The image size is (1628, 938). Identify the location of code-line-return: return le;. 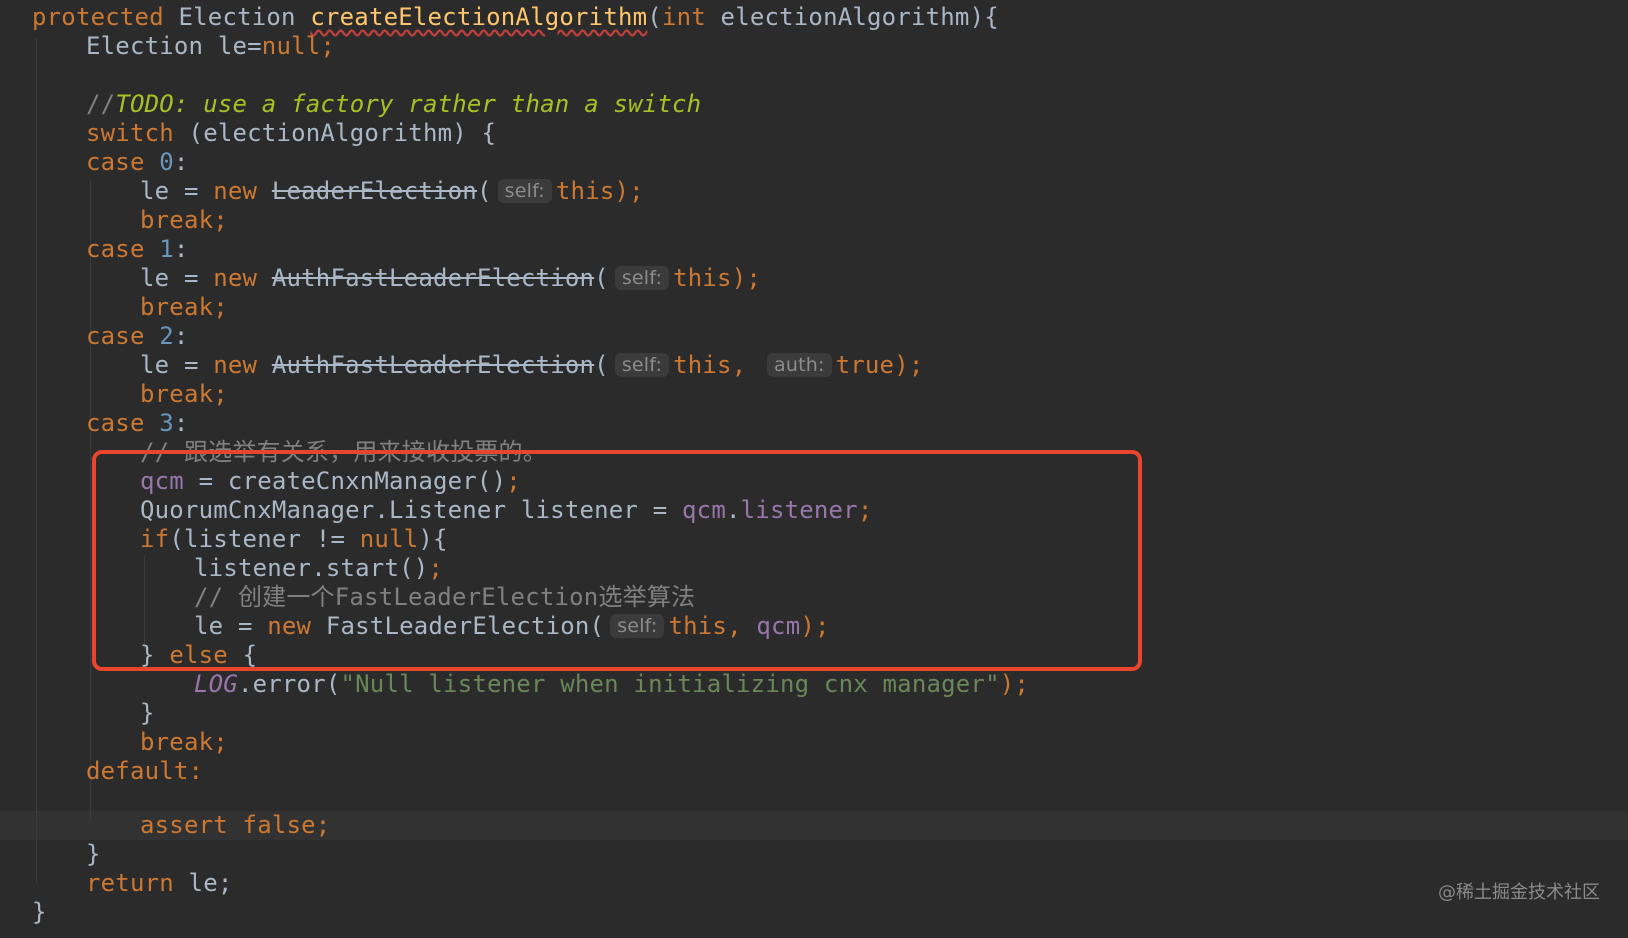
(159, 883).